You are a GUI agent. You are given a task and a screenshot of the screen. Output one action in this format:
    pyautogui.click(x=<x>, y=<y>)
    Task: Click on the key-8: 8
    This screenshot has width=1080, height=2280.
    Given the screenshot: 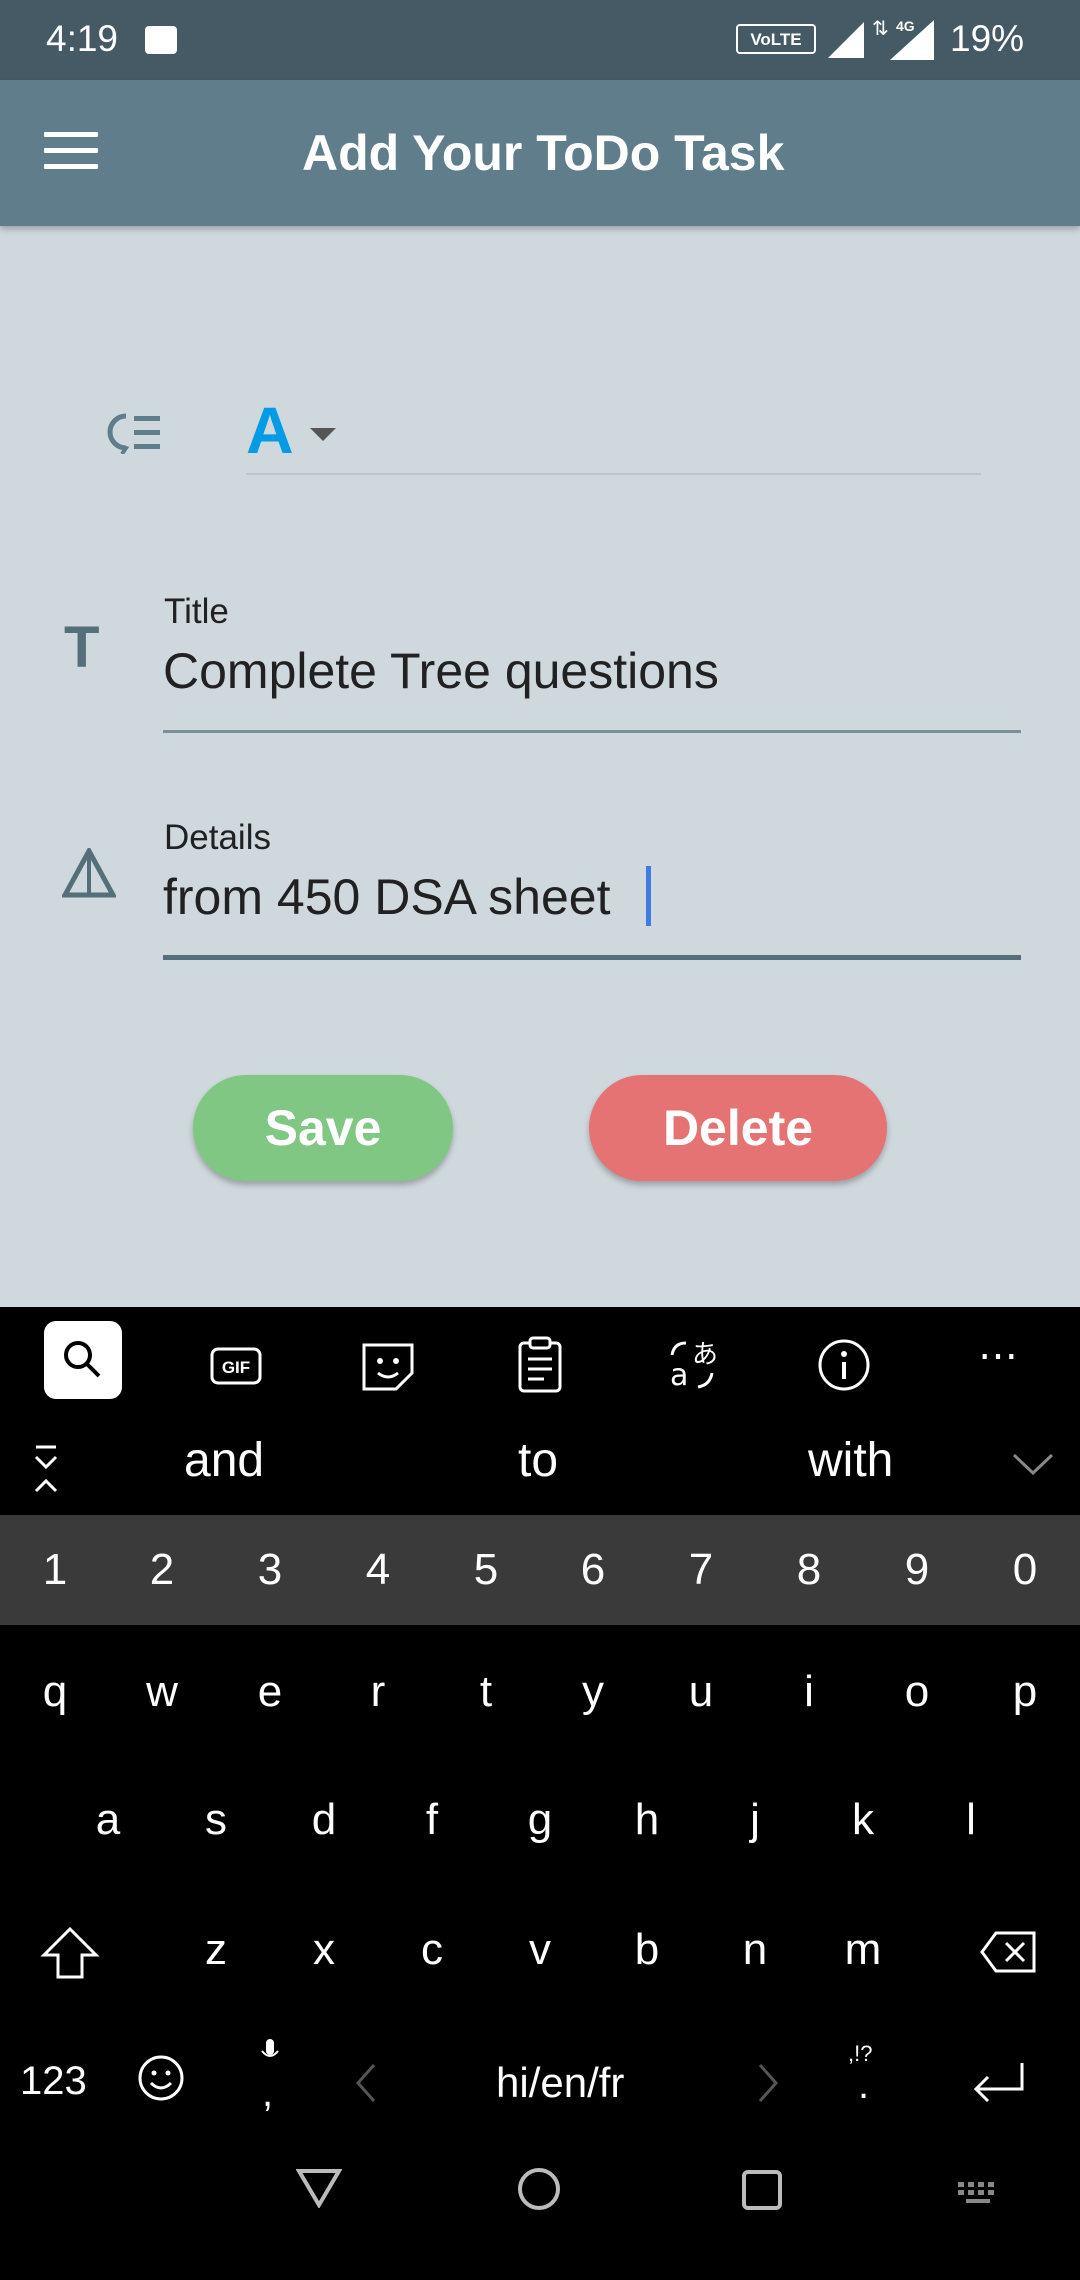 What is the action you would take?
    pyautogui.click(x=809, y=1570)
    